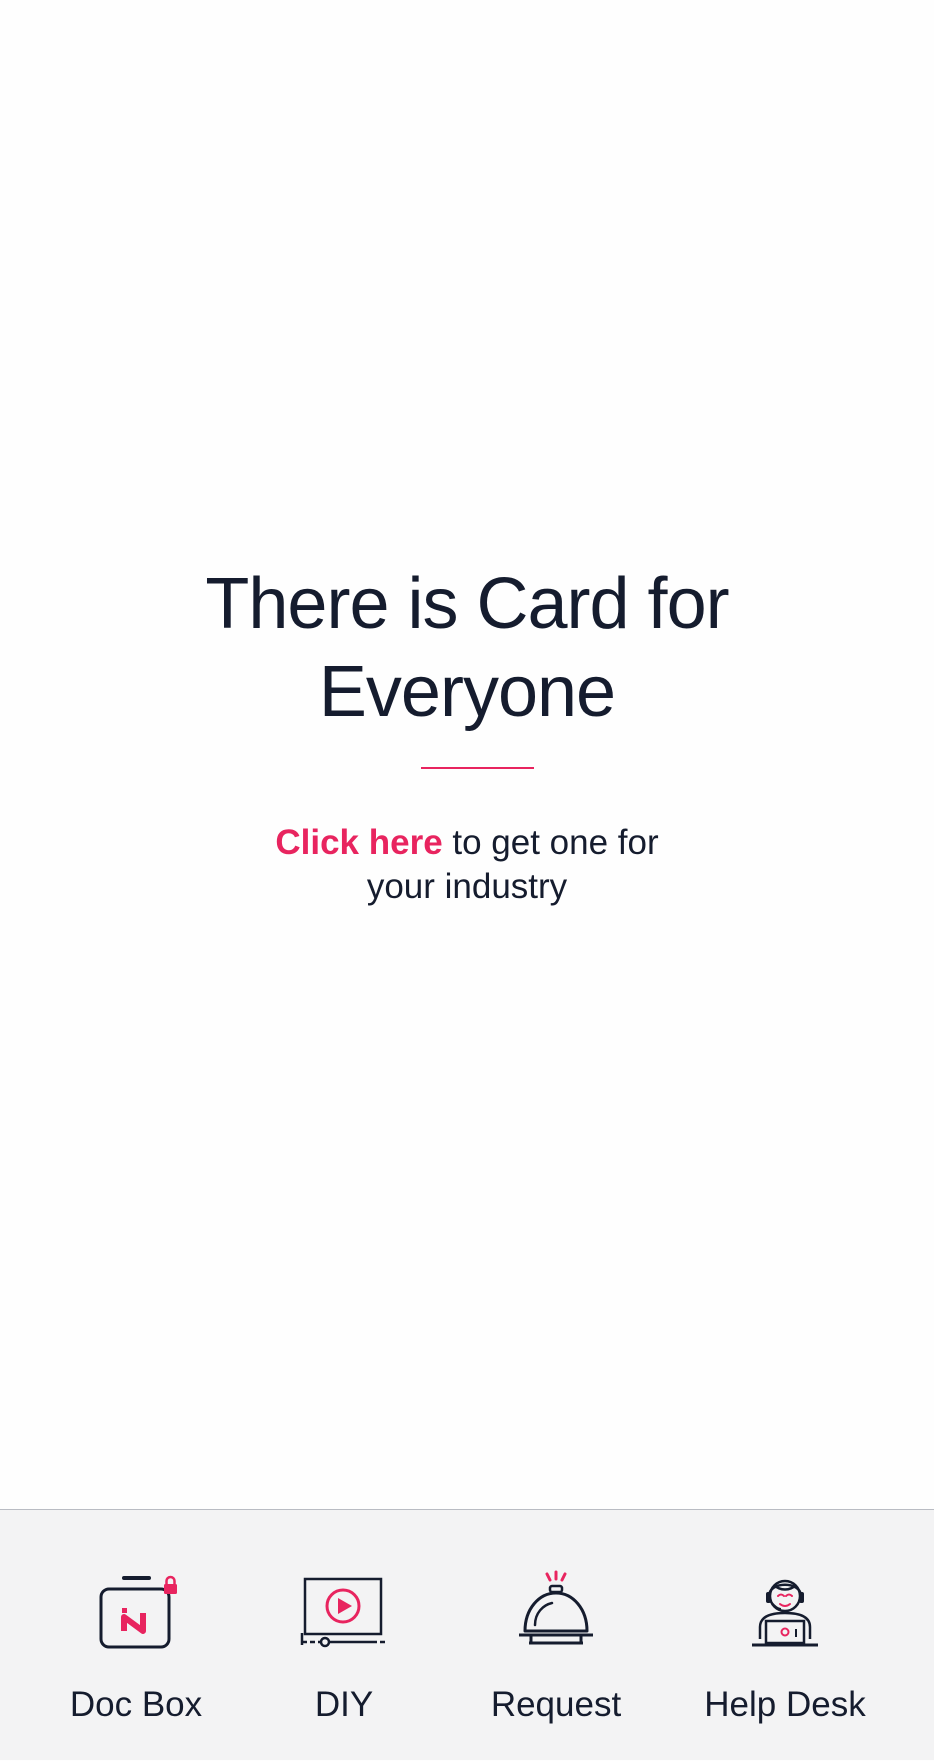 Image resolution: width=934 pixels, height=1761 pixels. What do you see at coordinates (785, 1609) in the screenshot?
I see `support-agent-icon` at bounding box center [785, 1609].